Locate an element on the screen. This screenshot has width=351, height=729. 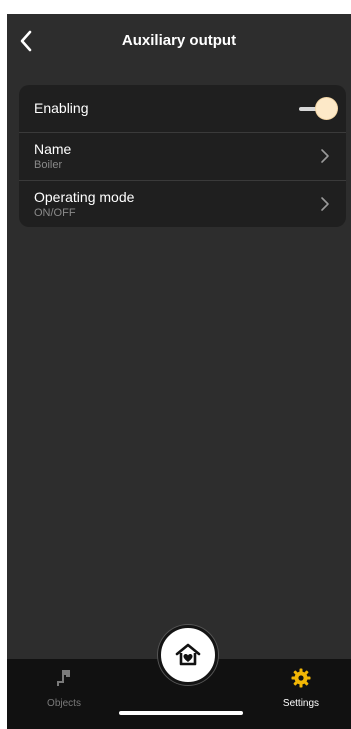
name-value: Boiler is located at coordinates (48, 165).